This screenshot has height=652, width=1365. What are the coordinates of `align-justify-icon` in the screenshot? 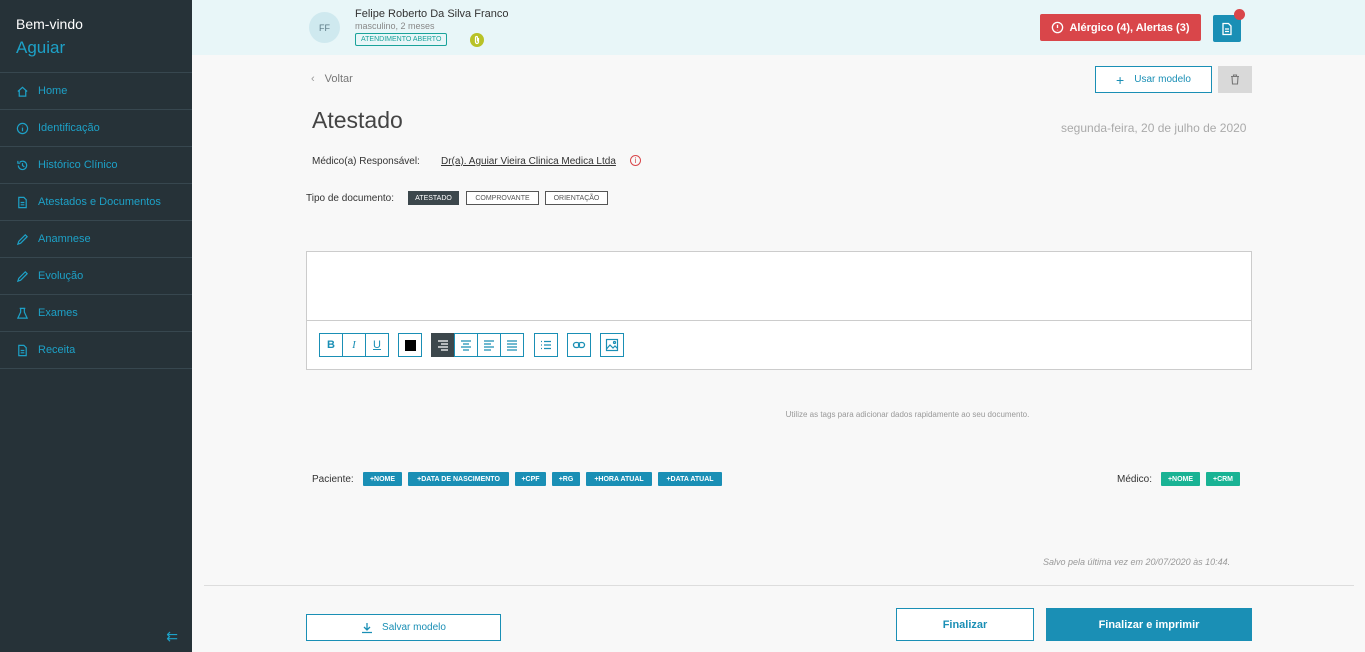 It's located at (512, 345).